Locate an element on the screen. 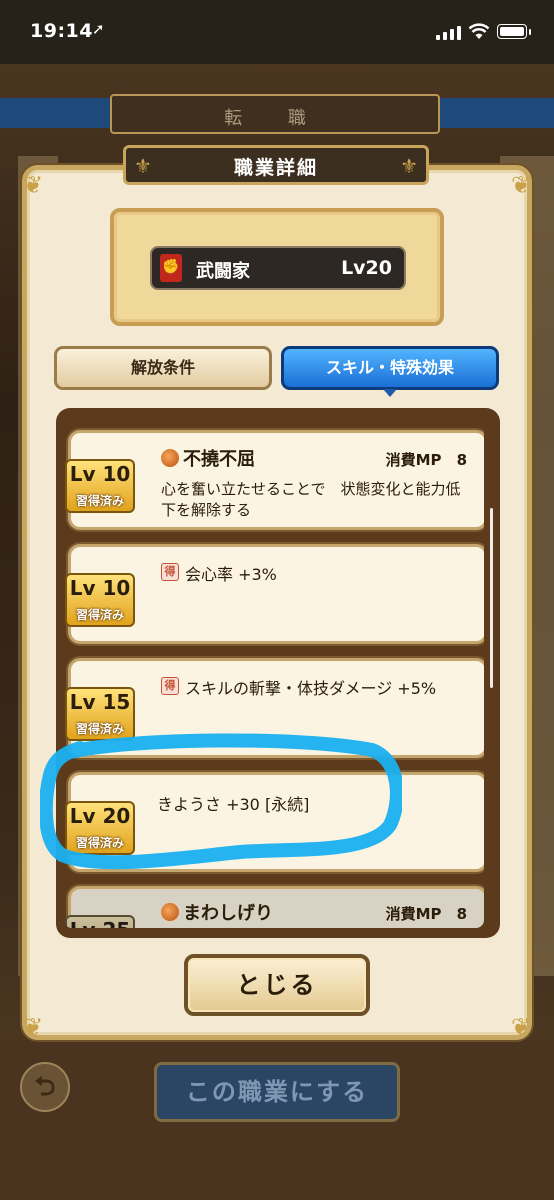 This screenshot has width=554, height=1200. background-title-plate: 転 職 is located at coordinates (275, 114).